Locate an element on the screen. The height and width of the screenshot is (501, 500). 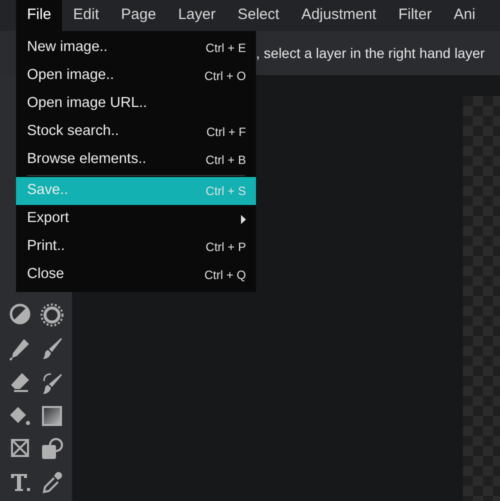
menu-item-label: Browse elements.. is located at coordinates (86, 160).